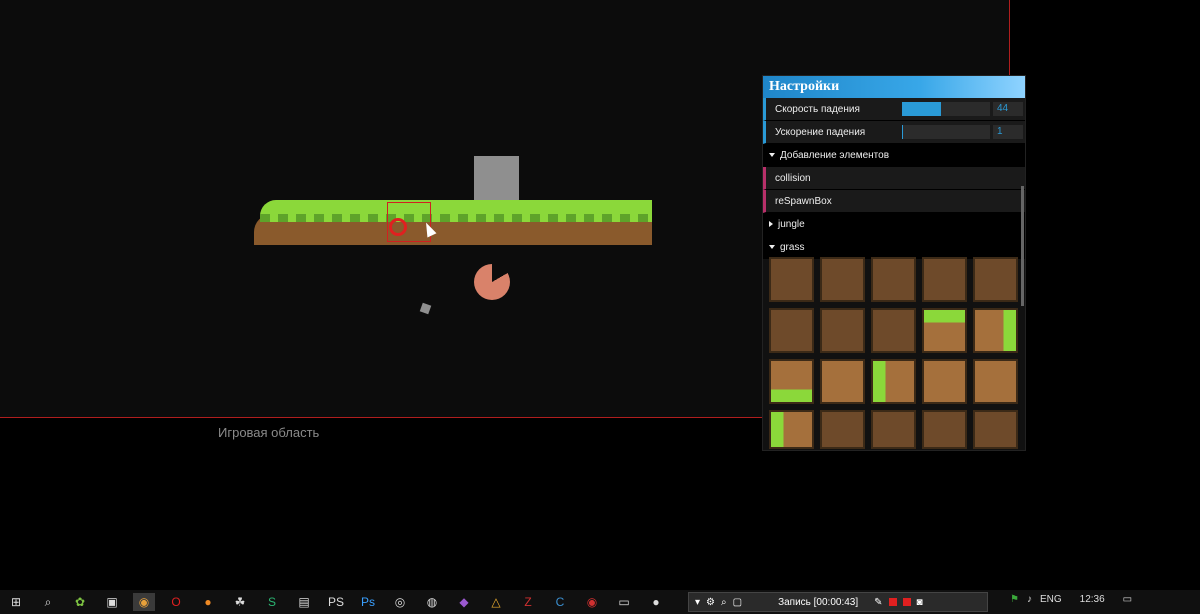 The height and width of the screenshot is (614, 1200). I want to click on pacman-character, so click(492, 282).